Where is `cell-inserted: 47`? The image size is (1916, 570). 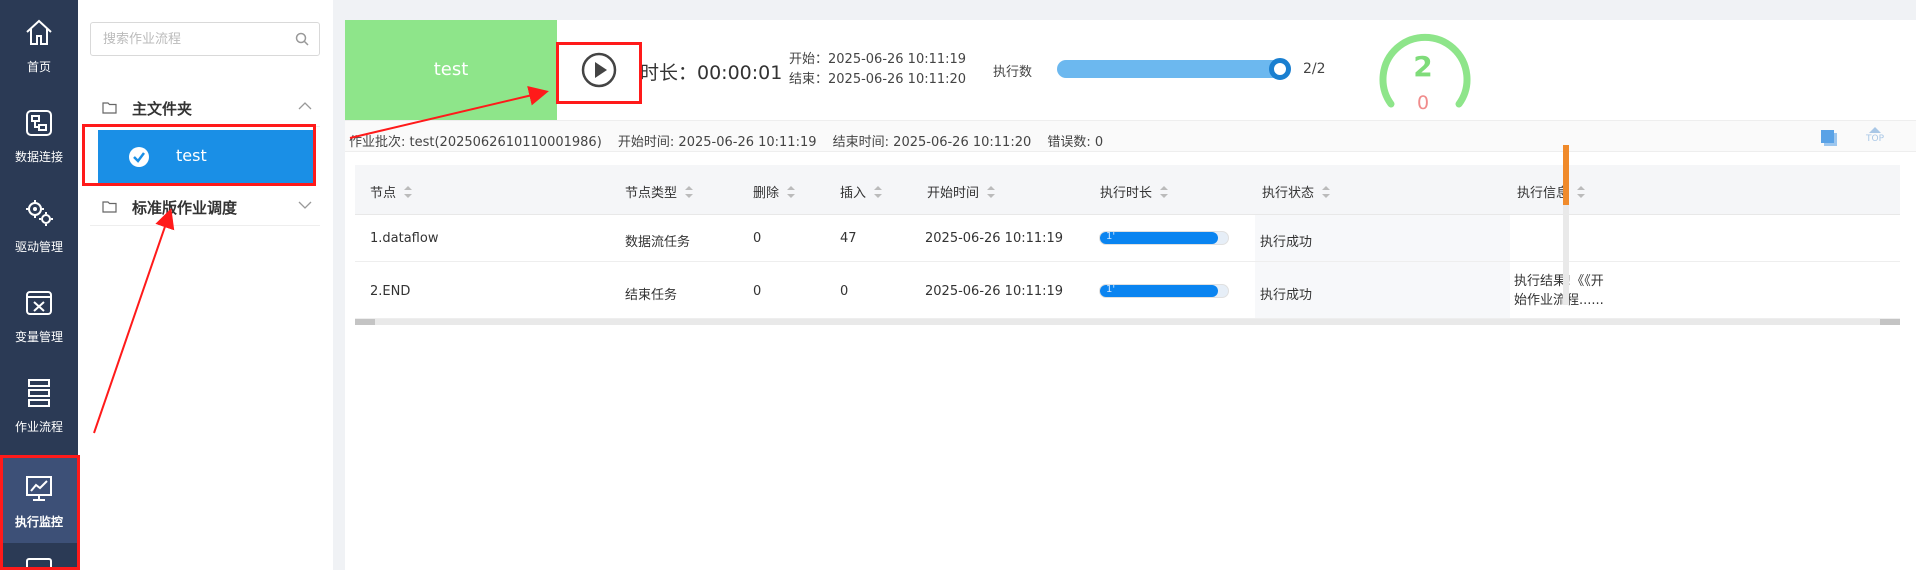 cell-inserted: 47 is located at coordinates (848, 238).